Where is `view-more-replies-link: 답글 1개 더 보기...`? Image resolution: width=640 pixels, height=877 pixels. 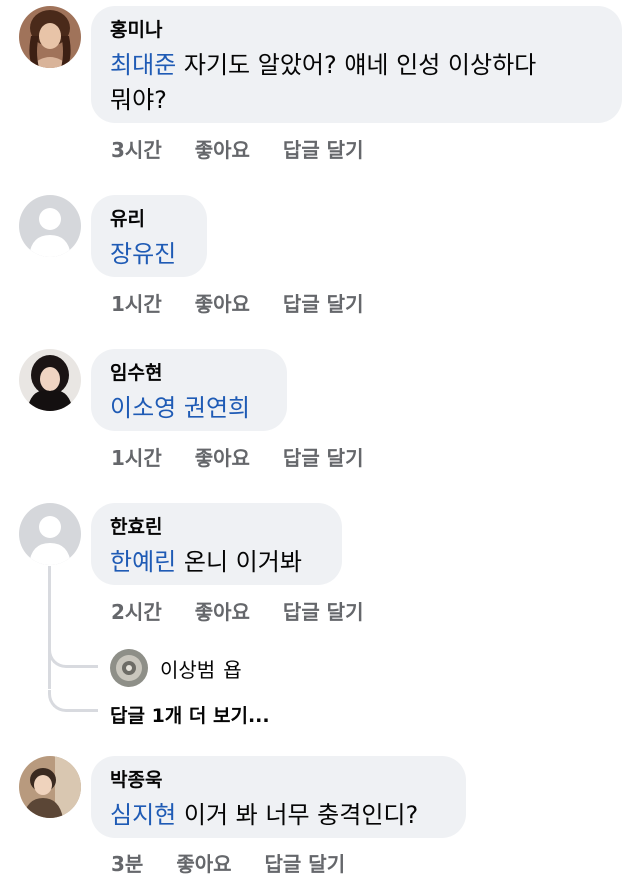 view-more-replies-link: 답글 1개 더 보기... is located at coordinates (190, 716).